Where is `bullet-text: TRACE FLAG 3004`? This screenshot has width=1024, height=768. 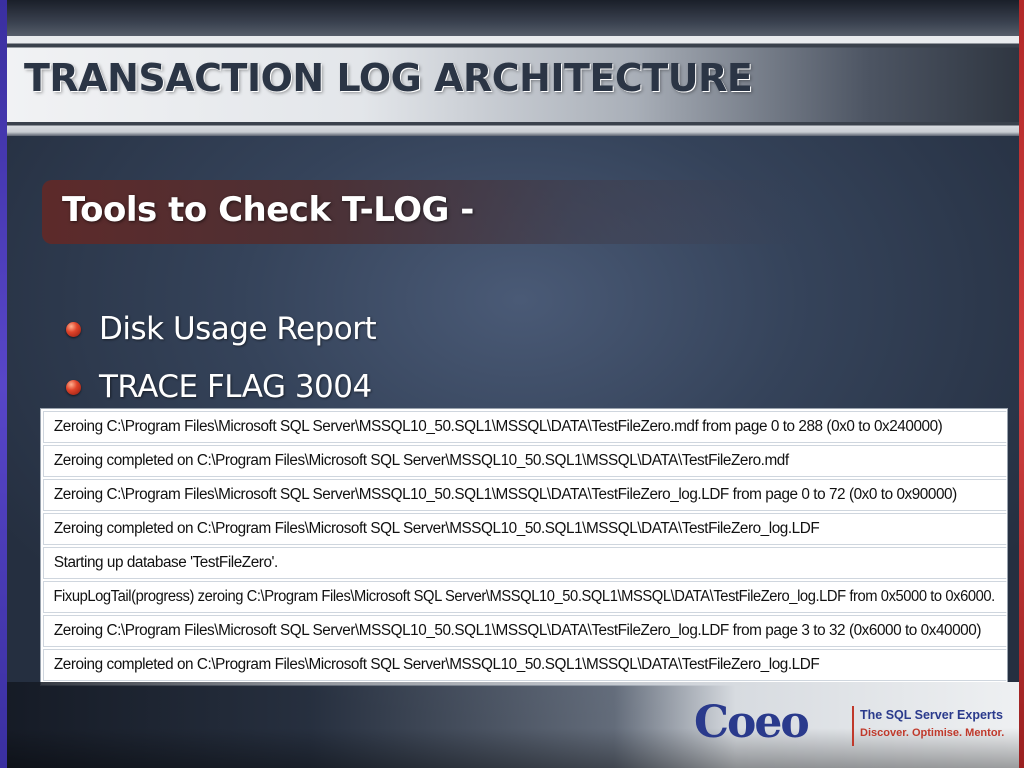
bullet-text: TRACE FLAG 3004 is located at coordinates (235, 387).